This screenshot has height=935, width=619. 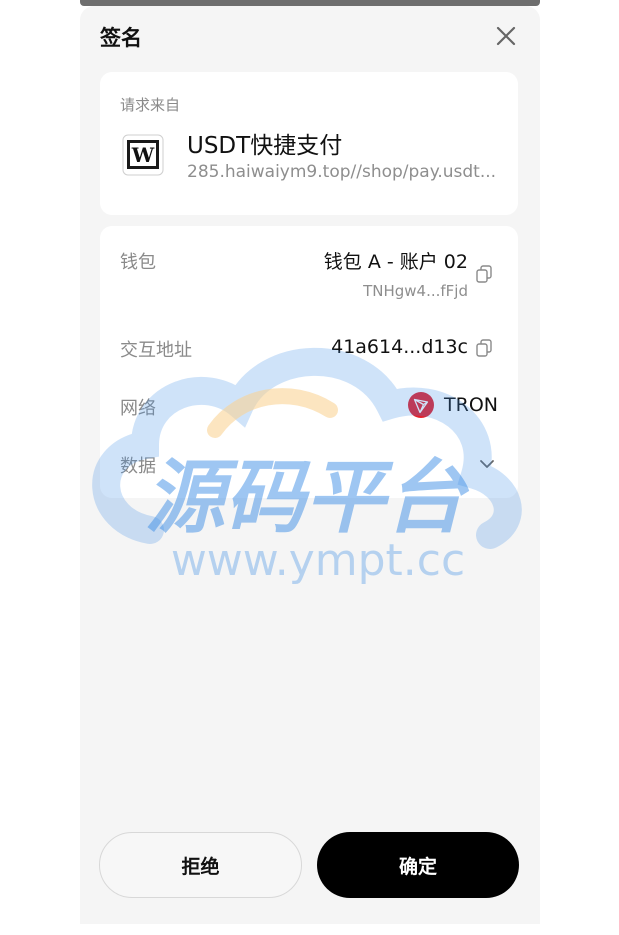 I want to click on data-label: 数据, so click(x=138, y=466).